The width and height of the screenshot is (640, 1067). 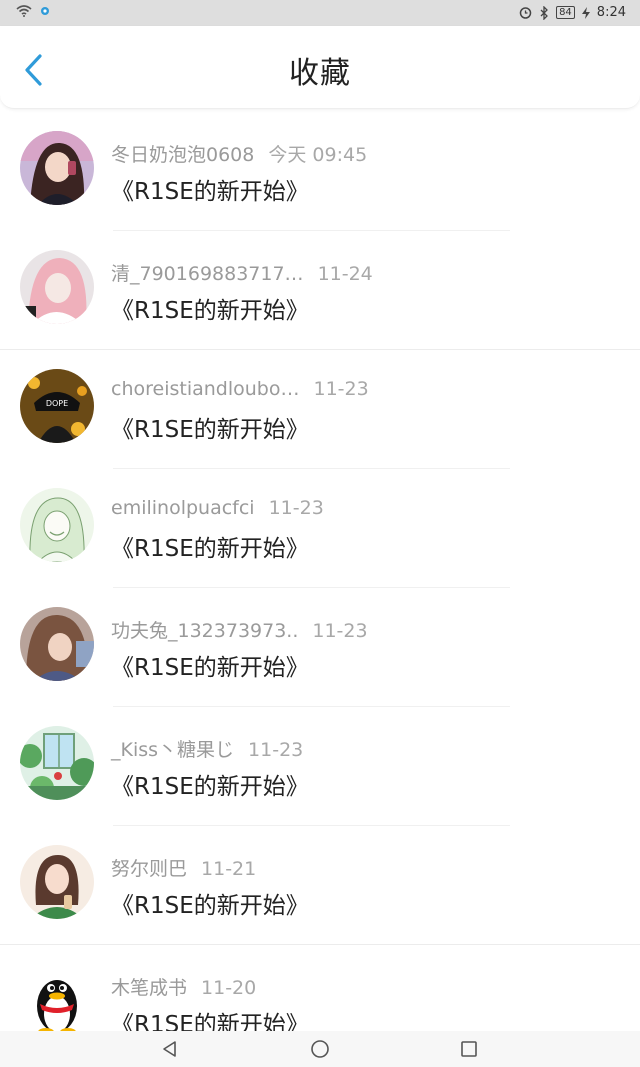 I want to click on page-title: 收藏, so click(x=320, y=73).